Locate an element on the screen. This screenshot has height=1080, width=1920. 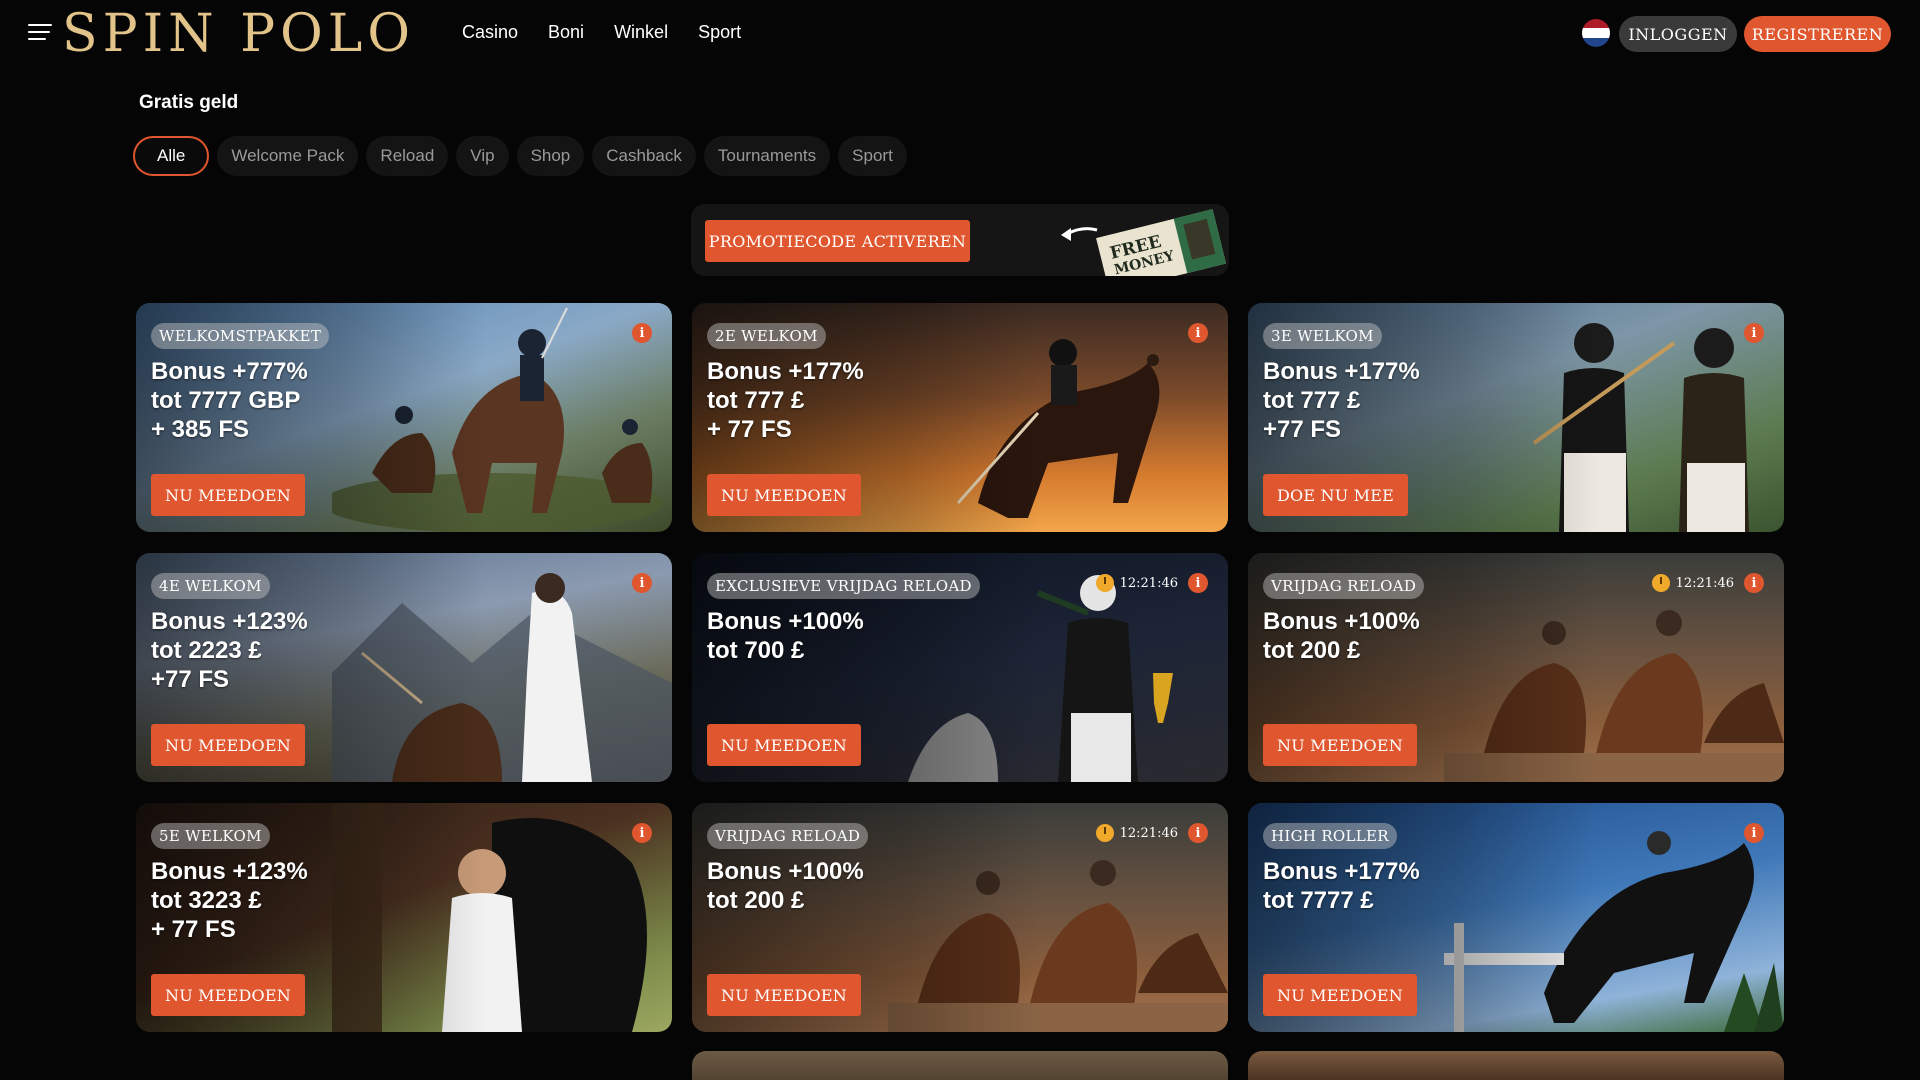
main-nav: Casino Boni Winkel Sport is located at coordinates (616, 32).